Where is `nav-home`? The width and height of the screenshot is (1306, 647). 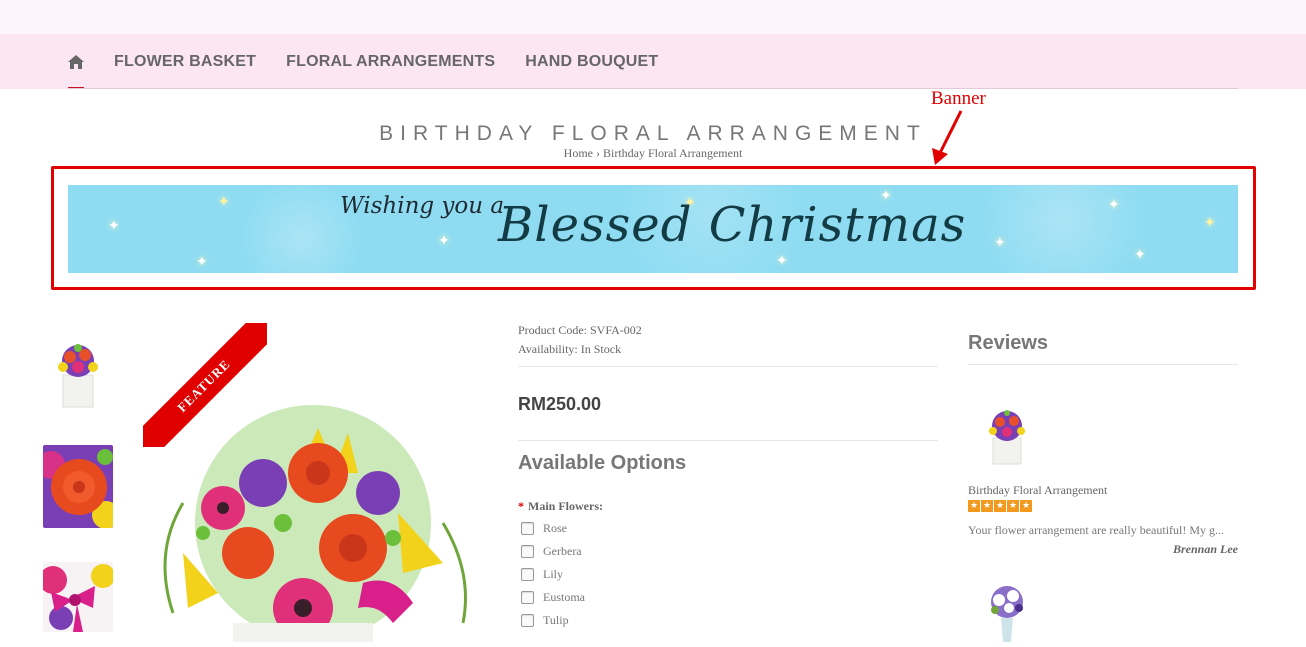 nav-home is located at coordinates (76, 61).